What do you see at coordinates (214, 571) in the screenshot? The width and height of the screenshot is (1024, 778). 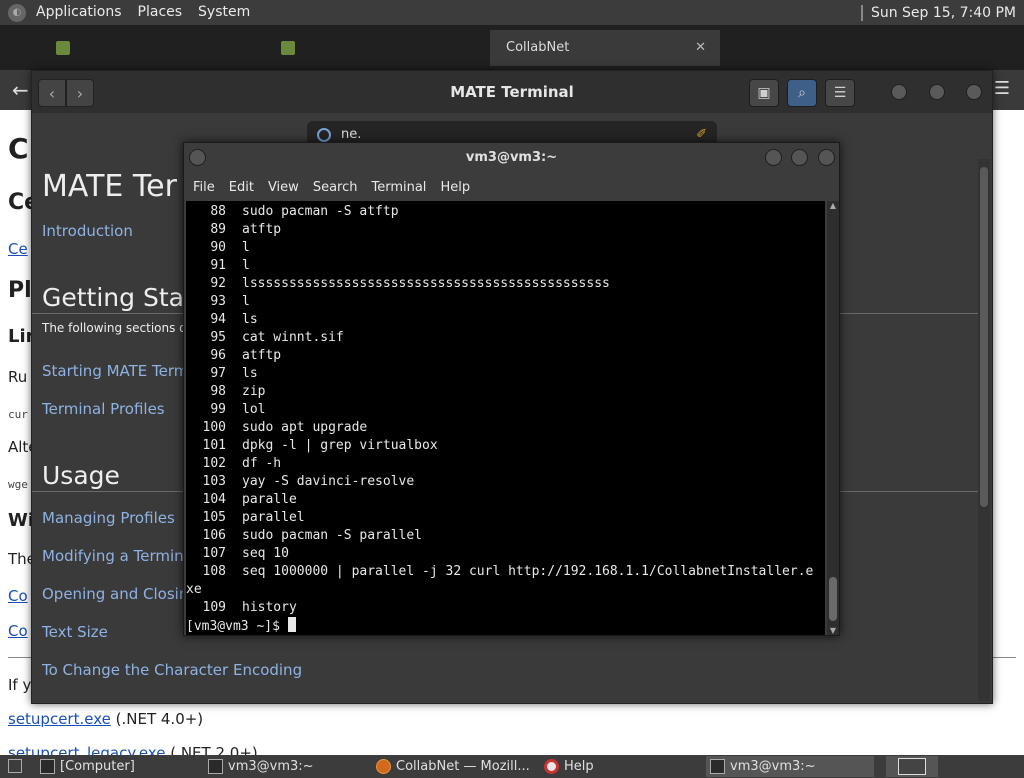 I see `history-number: 108` at bounding box center [214, 571].